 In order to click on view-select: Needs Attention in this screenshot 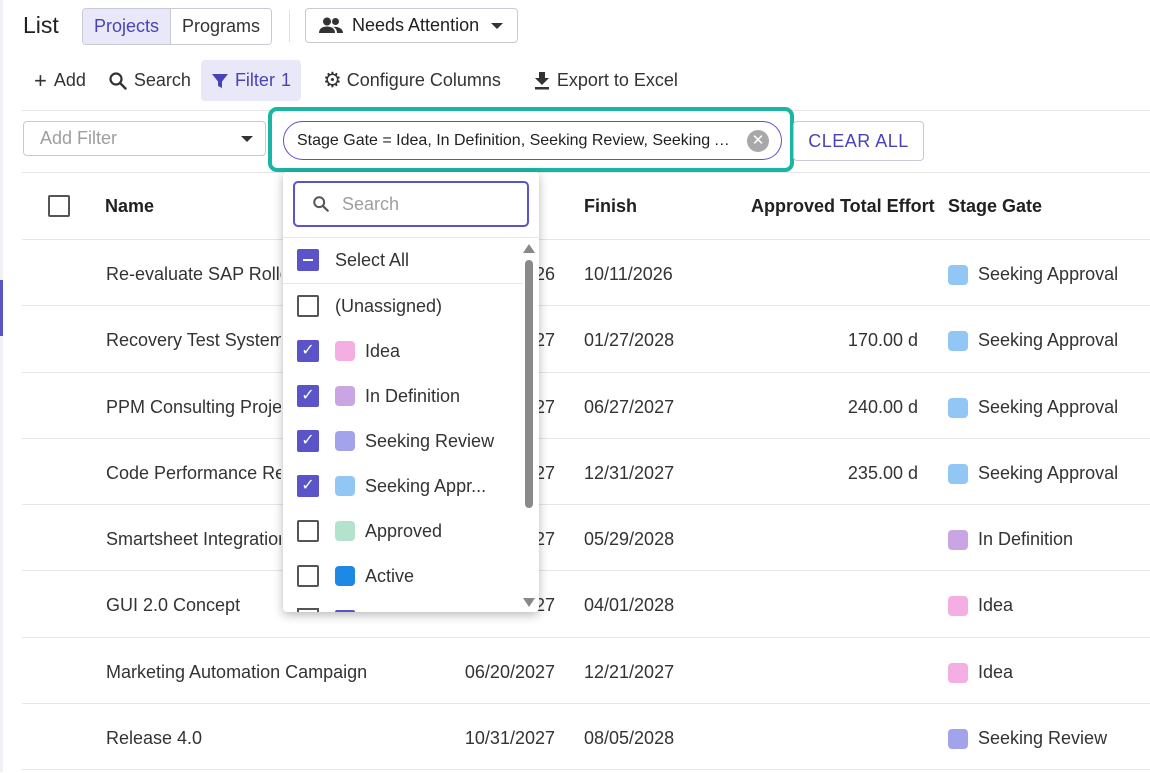, I will do `click(411, 25)`.